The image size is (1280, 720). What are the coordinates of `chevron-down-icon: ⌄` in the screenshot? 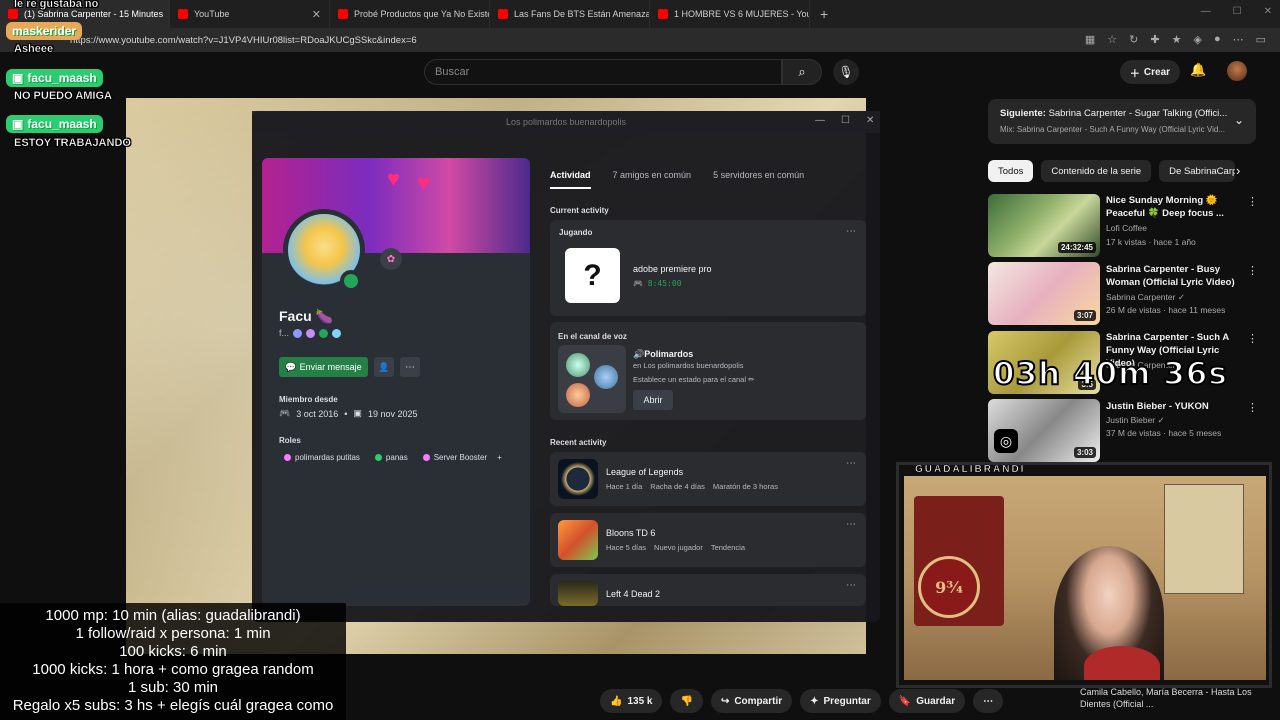 It's located at (1239, 120).